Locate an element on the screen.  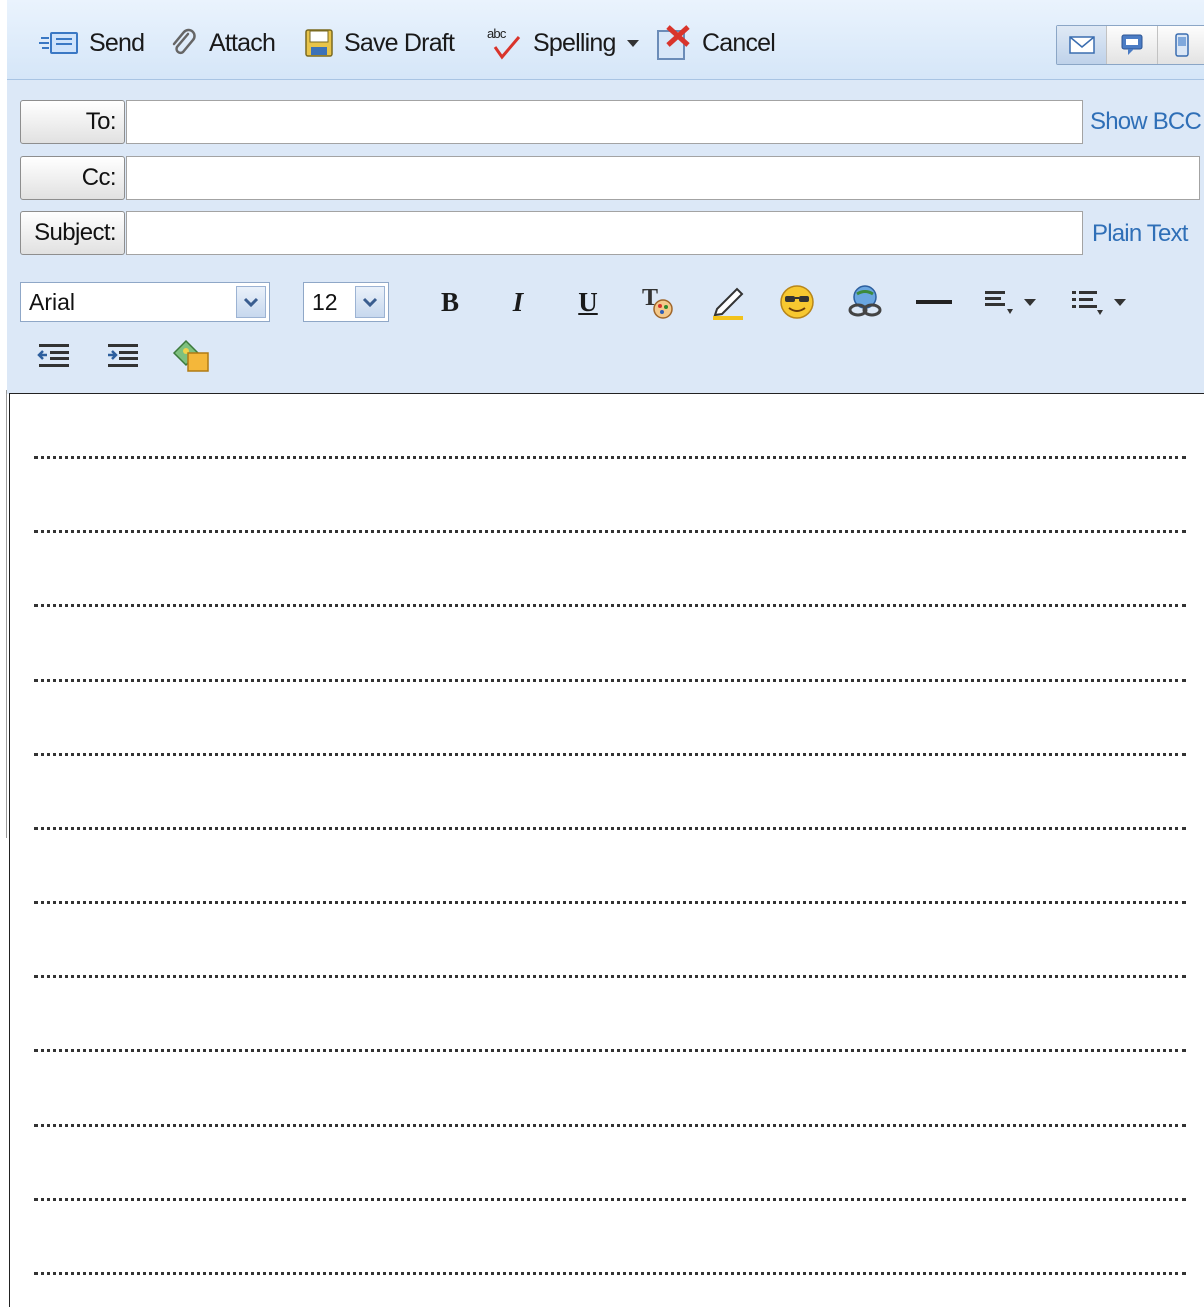
italic-label: I is located at coordinates (518, 301).